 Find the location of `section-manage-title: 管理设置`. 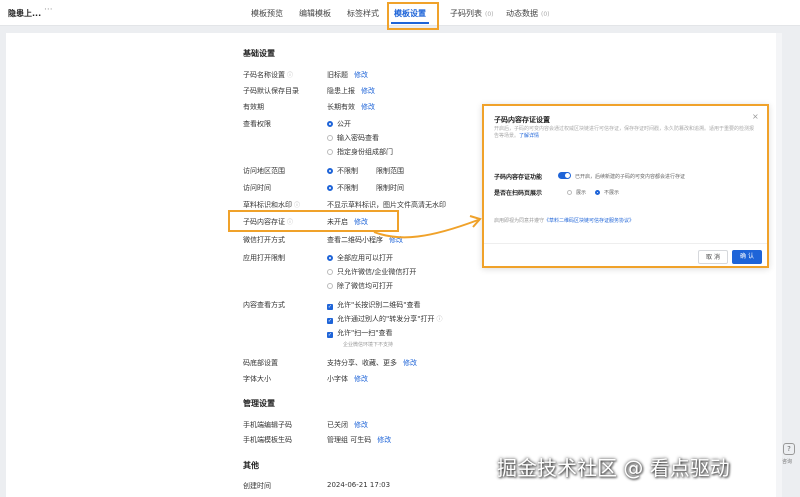

section-manage-title: 管理设置 is located at coordinates (259, 403).